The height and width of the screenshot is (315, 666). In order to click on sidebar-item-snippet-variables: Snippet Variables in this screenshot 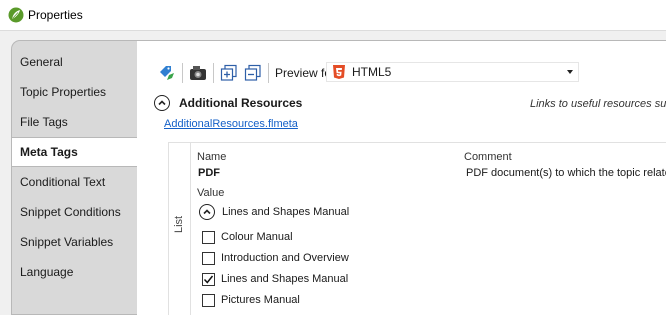, I will do `click(74, 242)`.